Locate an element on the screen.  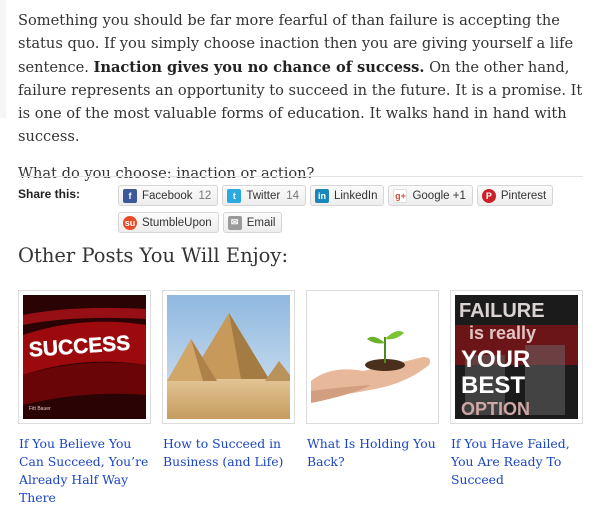
pinterest-icon: P is located at coordinates (488, 195).